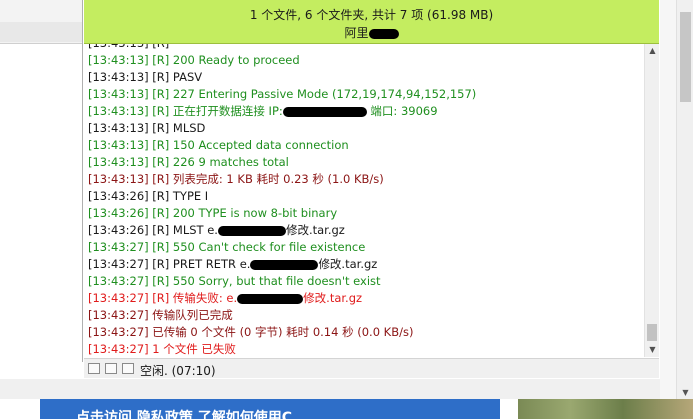 The height and width of the screenshot is (419, 693). I want to click on log-message: [R] 200 Ready to proceed, so click(226, 60).